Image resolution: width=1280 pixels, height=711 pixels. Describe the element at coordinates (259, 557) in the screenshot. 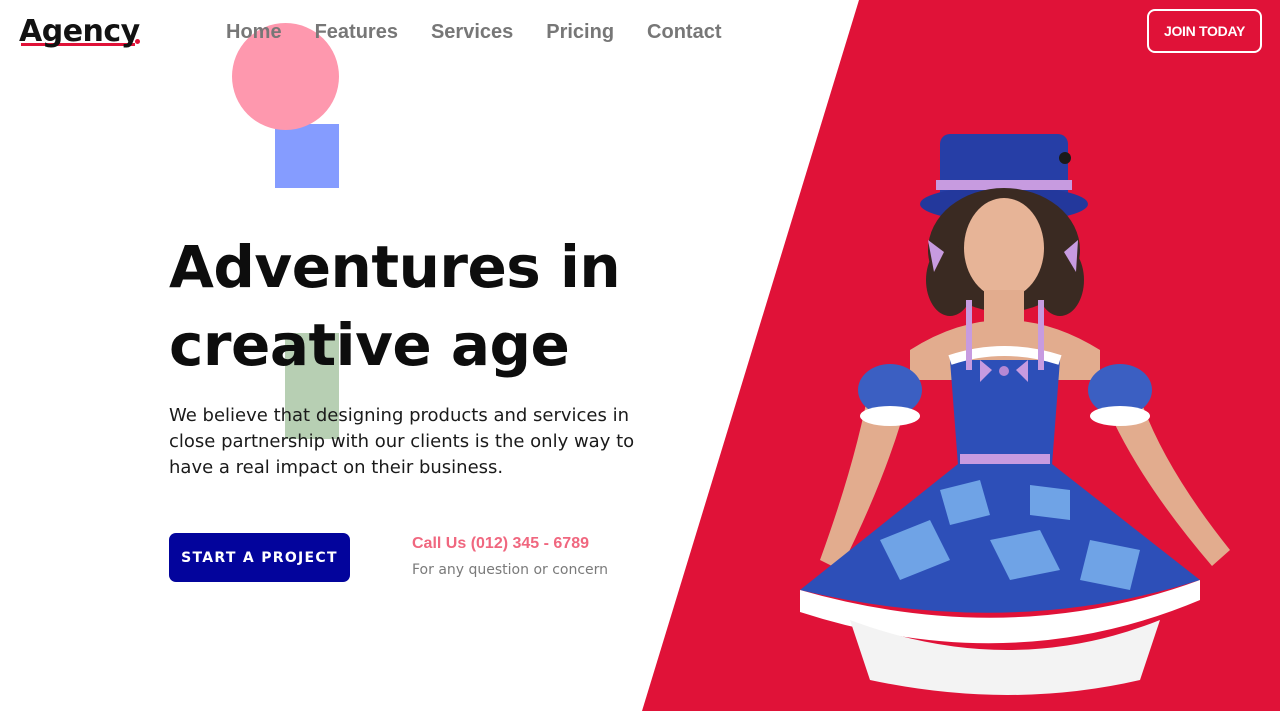

I see `start-project-button: START A PROJECT` at that location.